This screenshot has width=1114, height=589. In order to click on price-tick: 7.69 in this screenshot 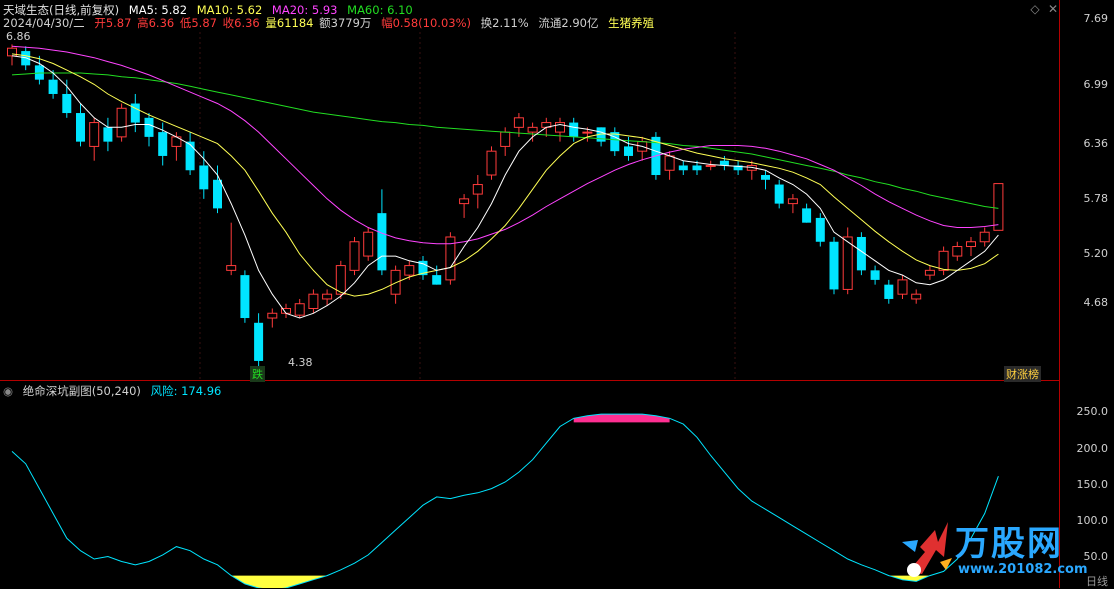, I will do `click(1096, 18)`.